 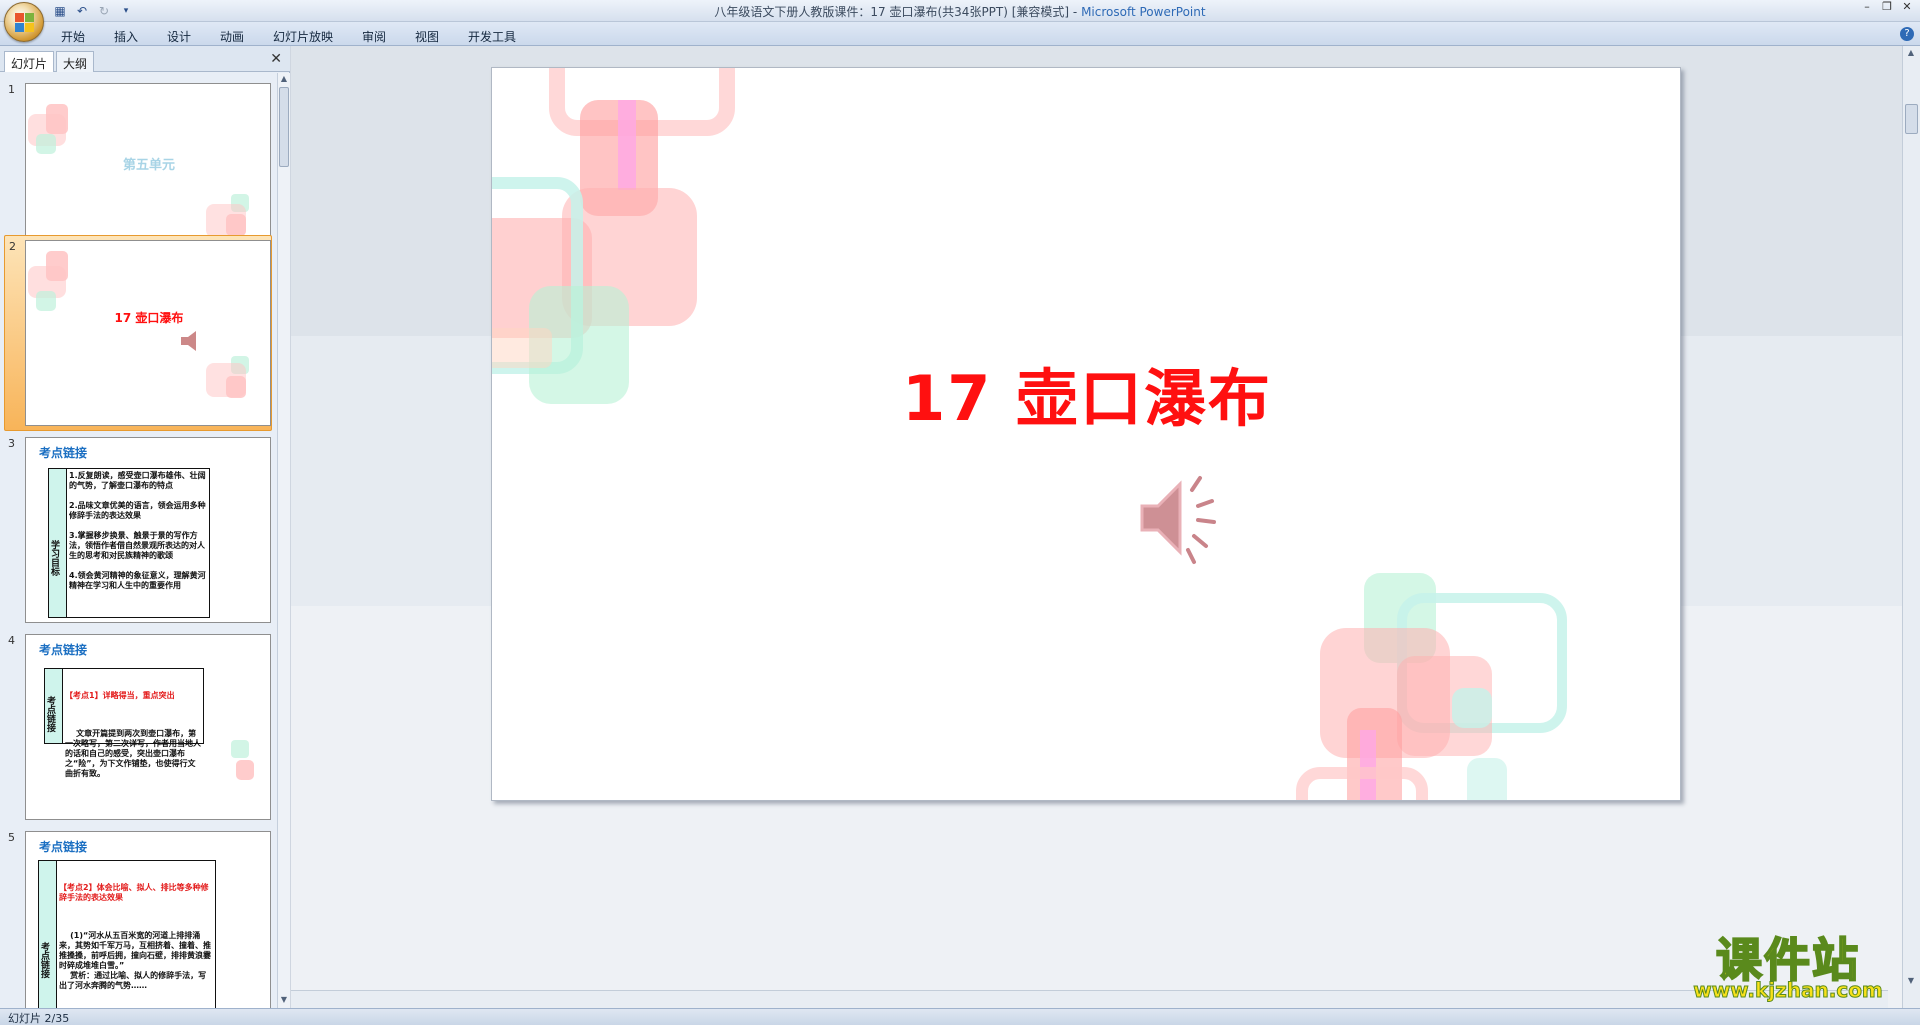 I want to click on window-controls: – ❐ ✕, so click(x=1887, y=8).